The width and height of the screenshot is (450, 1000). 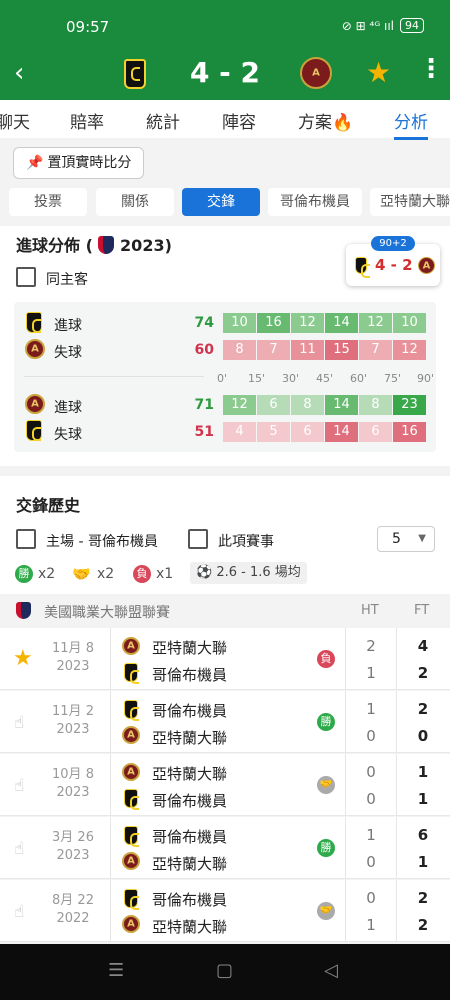 What do you see at coordinates (239, 323) in the screenshot?
I see `scored-cell: 10` at bounding box center [239, 323].